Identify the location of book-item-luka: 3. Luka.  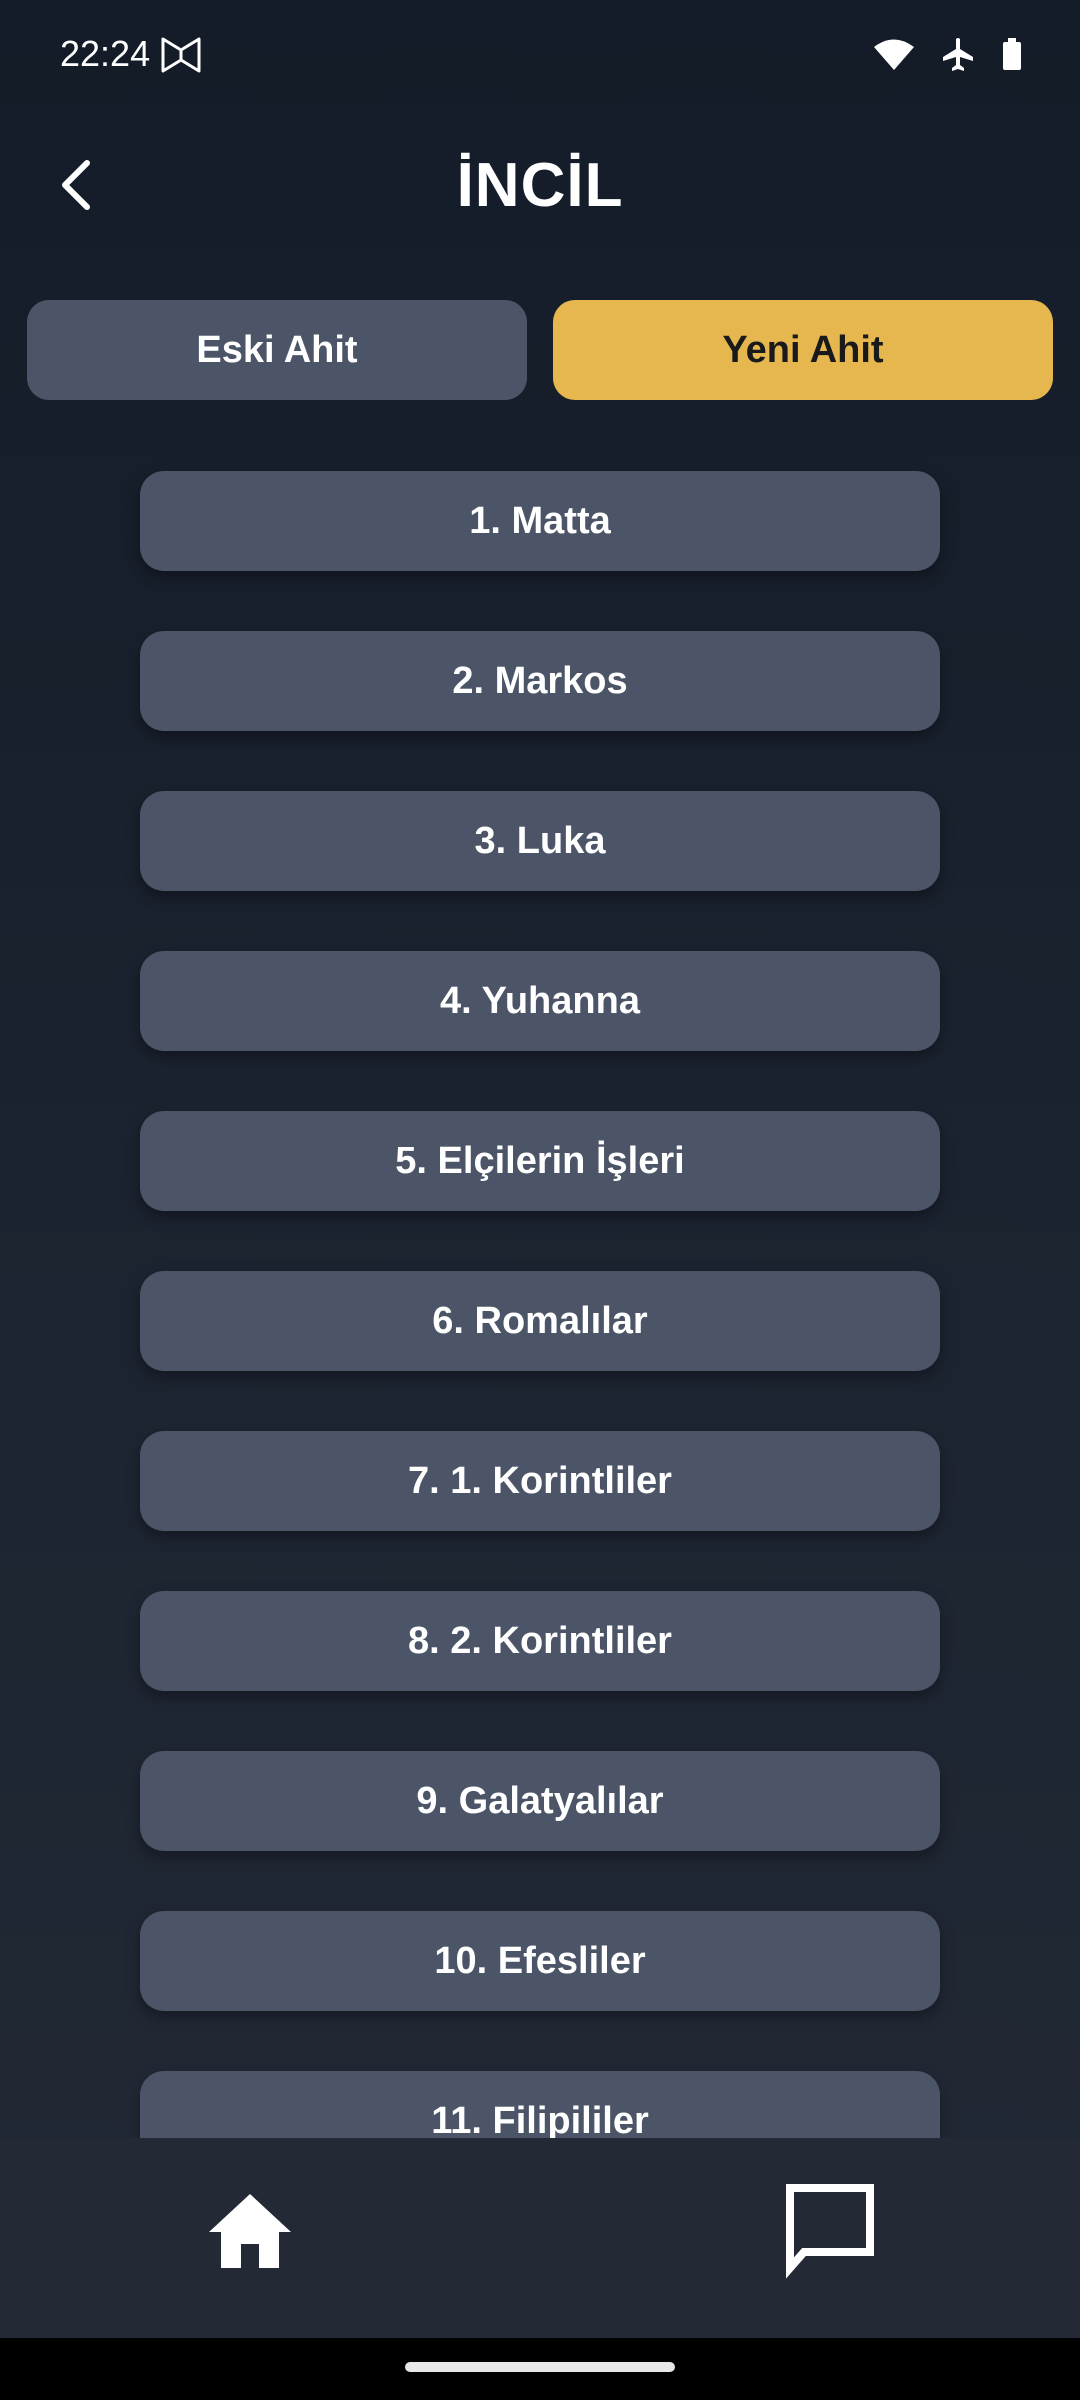
(540, 841).